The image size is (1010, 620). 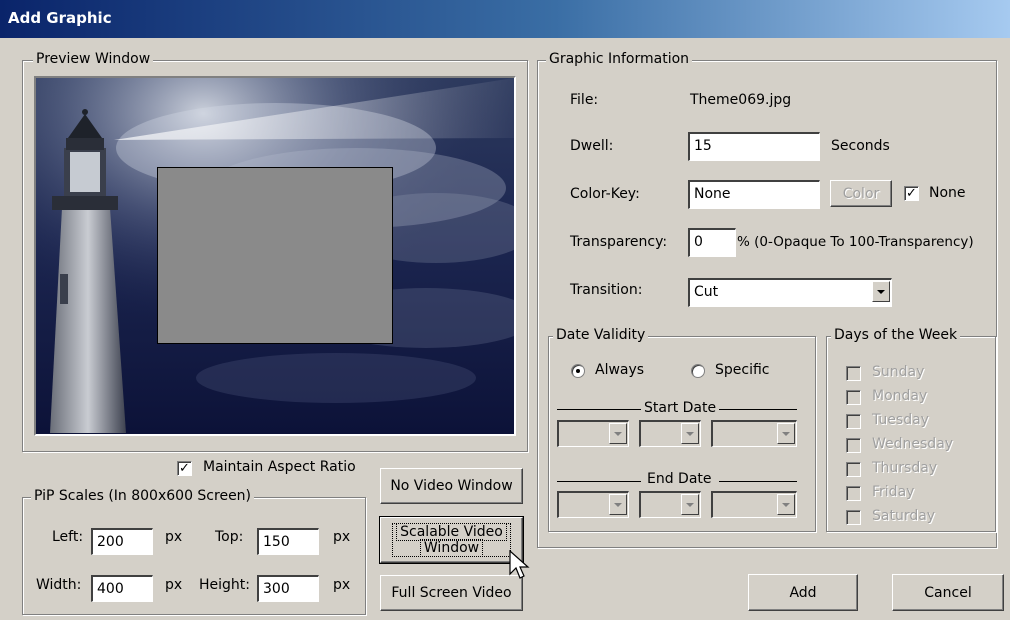 I want to click on start-date-rule-left, so click(x=599, y=409).